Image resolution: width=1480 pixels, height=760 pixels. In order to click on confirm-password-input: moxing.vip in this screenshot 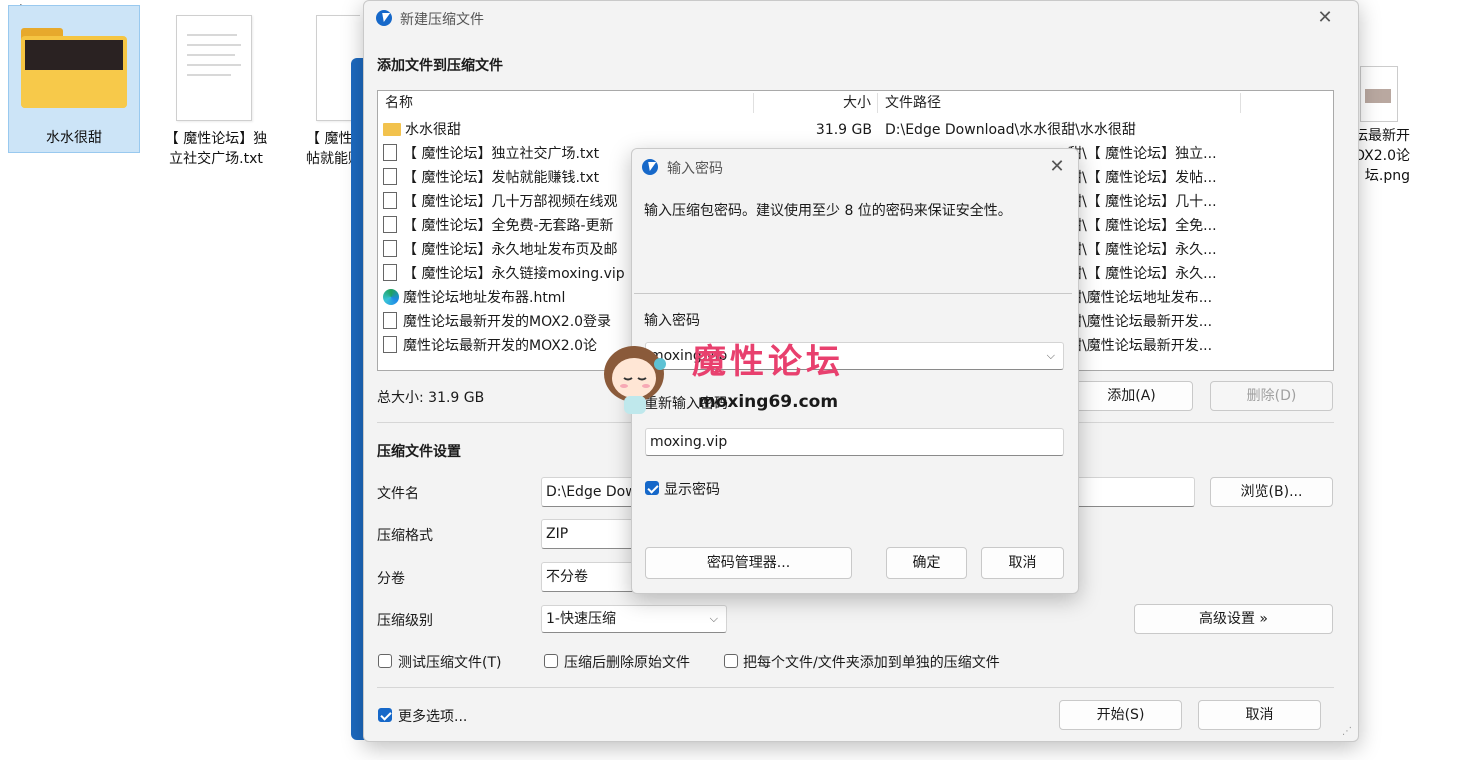, I will do `click(854, 442)`.